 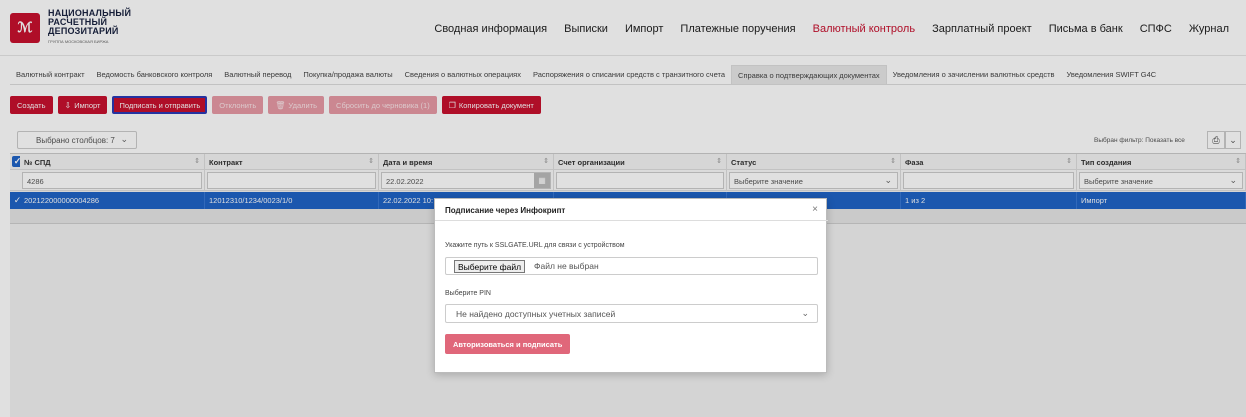 What do you see at coordinates (508, 344) in the screenshot?
I see `authorize-and-sign-button: Авторизоваться и подписать` at bounding box center [508, 344].